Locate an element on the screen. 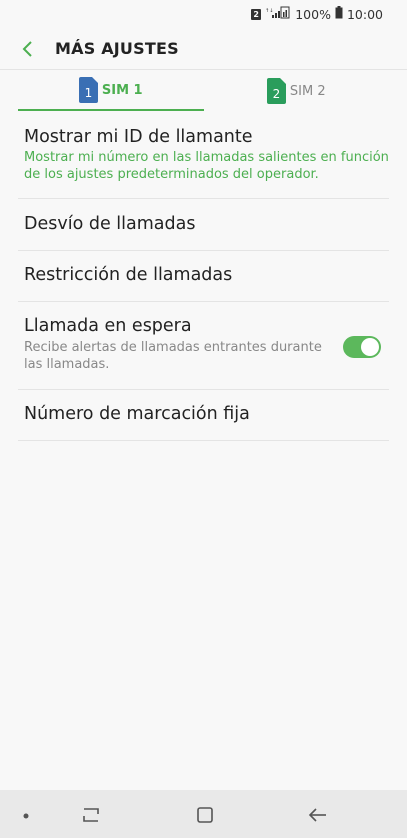 The width and height of the screenshot is (407, 838). setting-call-forwarding-title: Desvío de llamadas is located at coordinates (110, 224).